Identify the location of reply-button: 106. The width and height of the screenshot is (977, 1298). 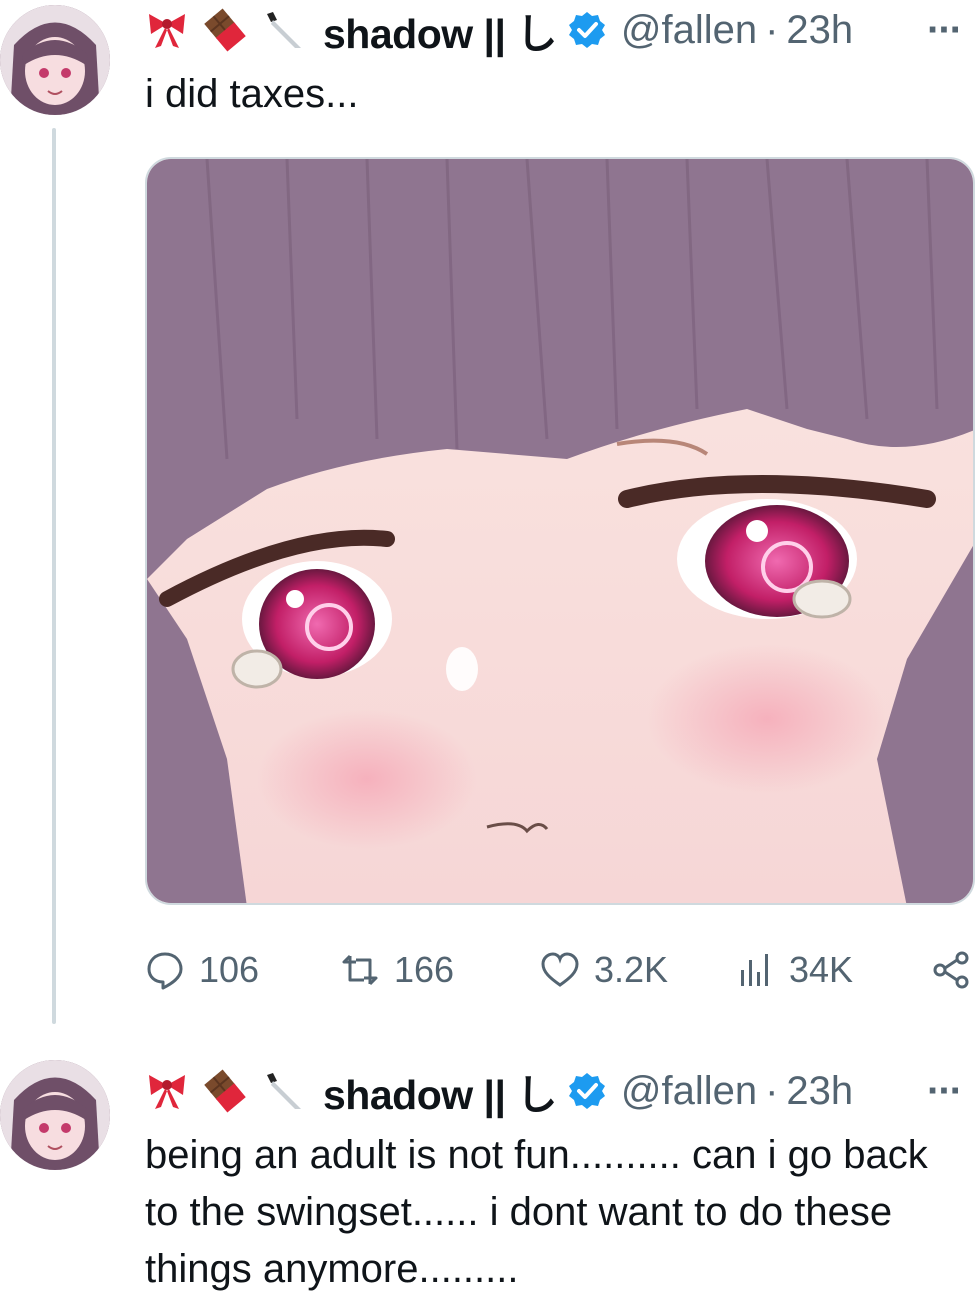
(202, 970).